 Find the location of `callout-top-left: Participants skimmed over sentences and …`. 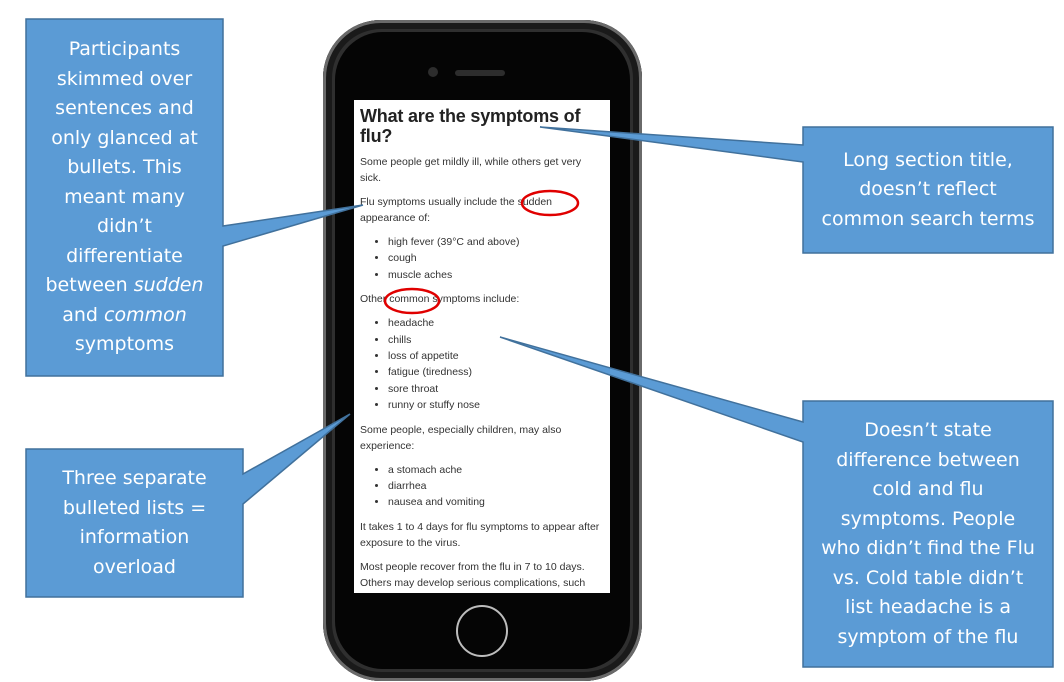

callout-top-left: Participants skimmed over sentences and … is located at coordinates (124, 197).